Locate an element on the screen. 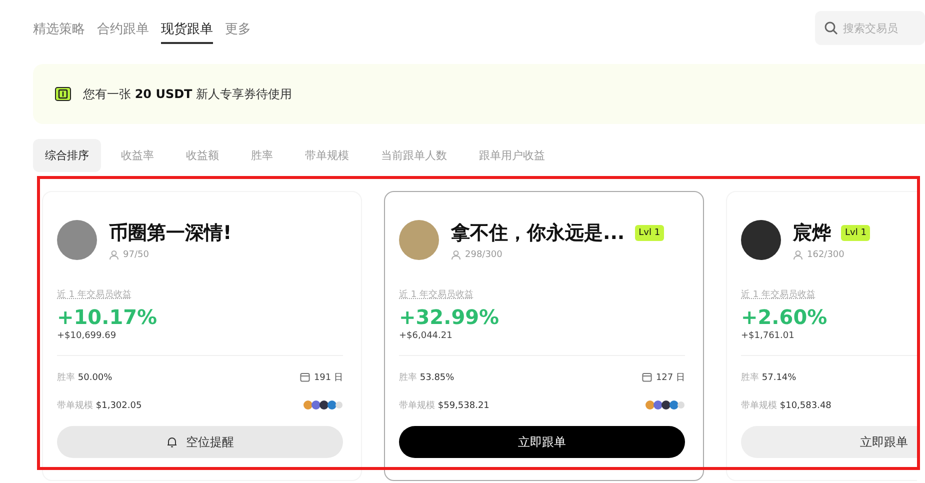 The image size is (925, 483). coupon-message: 您有一张 20 USDT 新人专享券待使用 is located at coordinates (187, 94).